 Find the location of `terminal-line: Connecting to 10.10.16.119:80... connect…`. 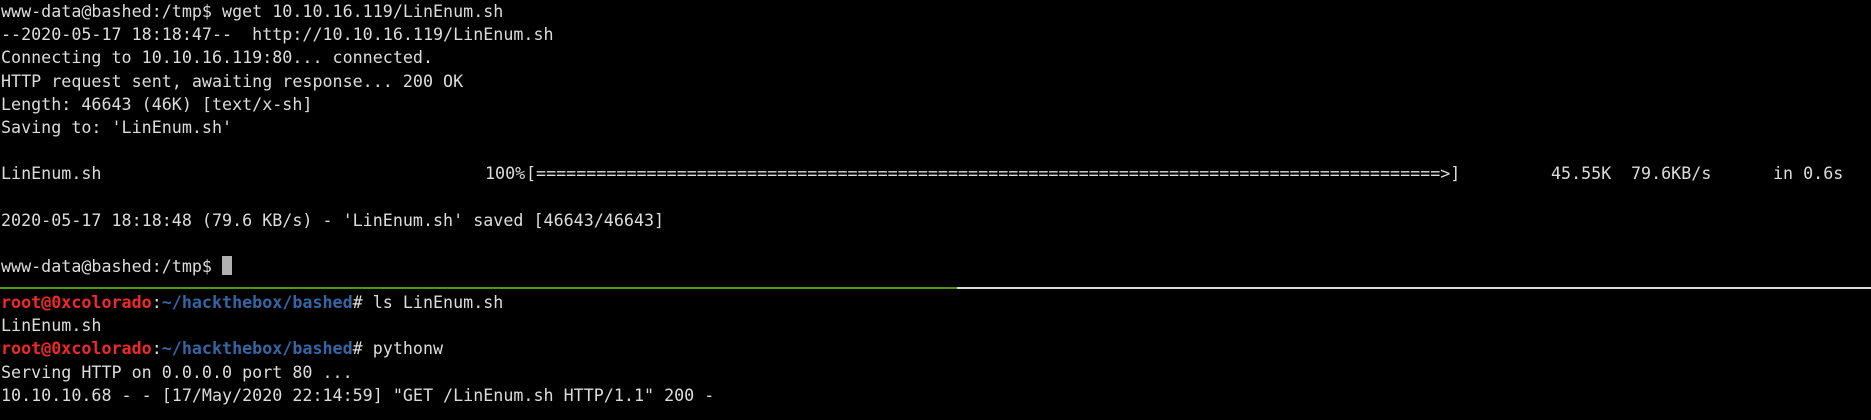

terminal-line: Connecting to 10.10.16.119:80... connect… is located at coordinates (217, 57).